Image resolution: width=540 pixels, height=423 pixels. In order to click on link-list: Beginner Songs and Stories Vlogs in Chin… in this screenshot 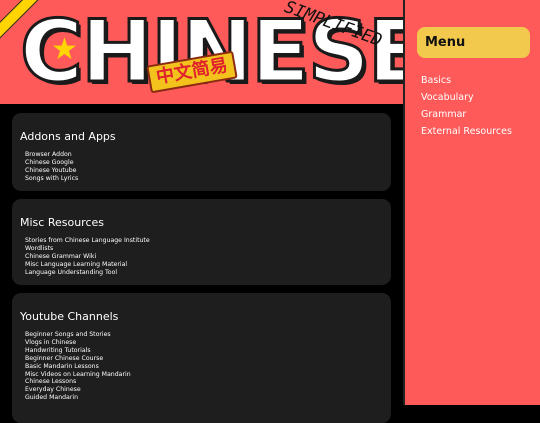, I will do `click(78, 366)`.